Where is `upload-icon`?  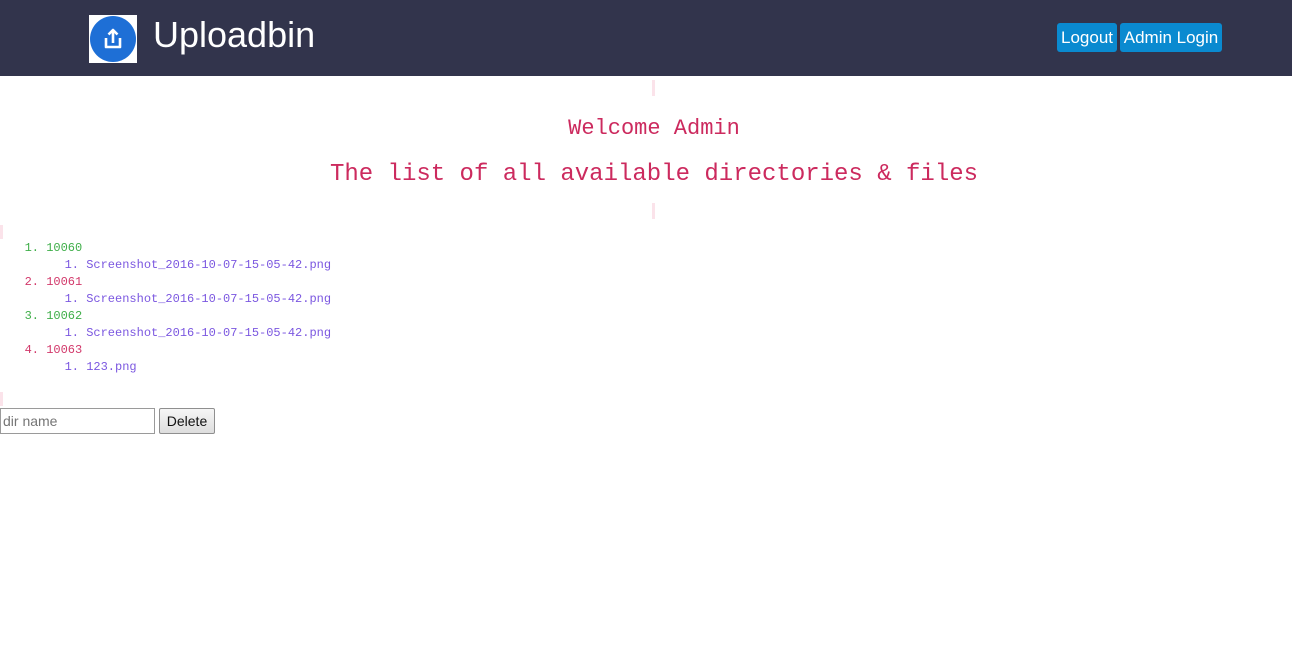
upload-icon is located at coordinates (113, 39).